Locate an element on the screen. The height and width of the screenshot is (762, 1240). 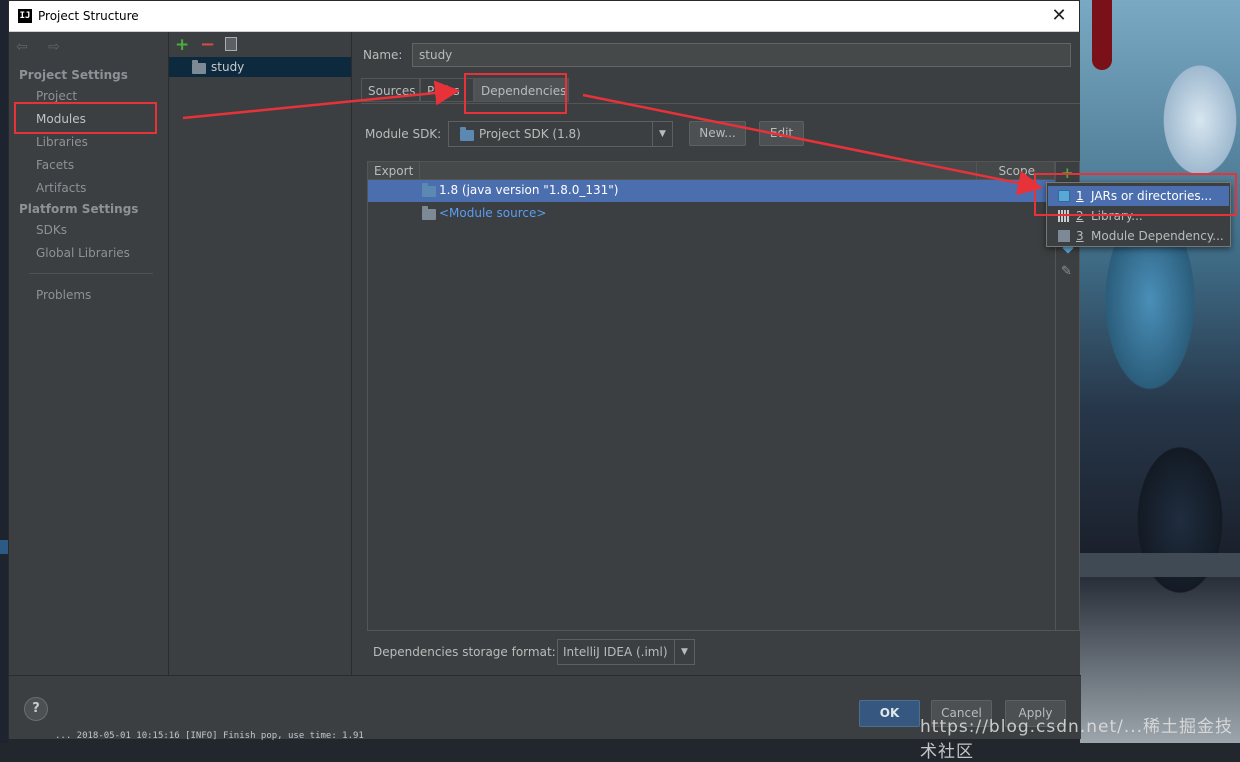
add-module-icon: + is located at coordinates (182, 45).